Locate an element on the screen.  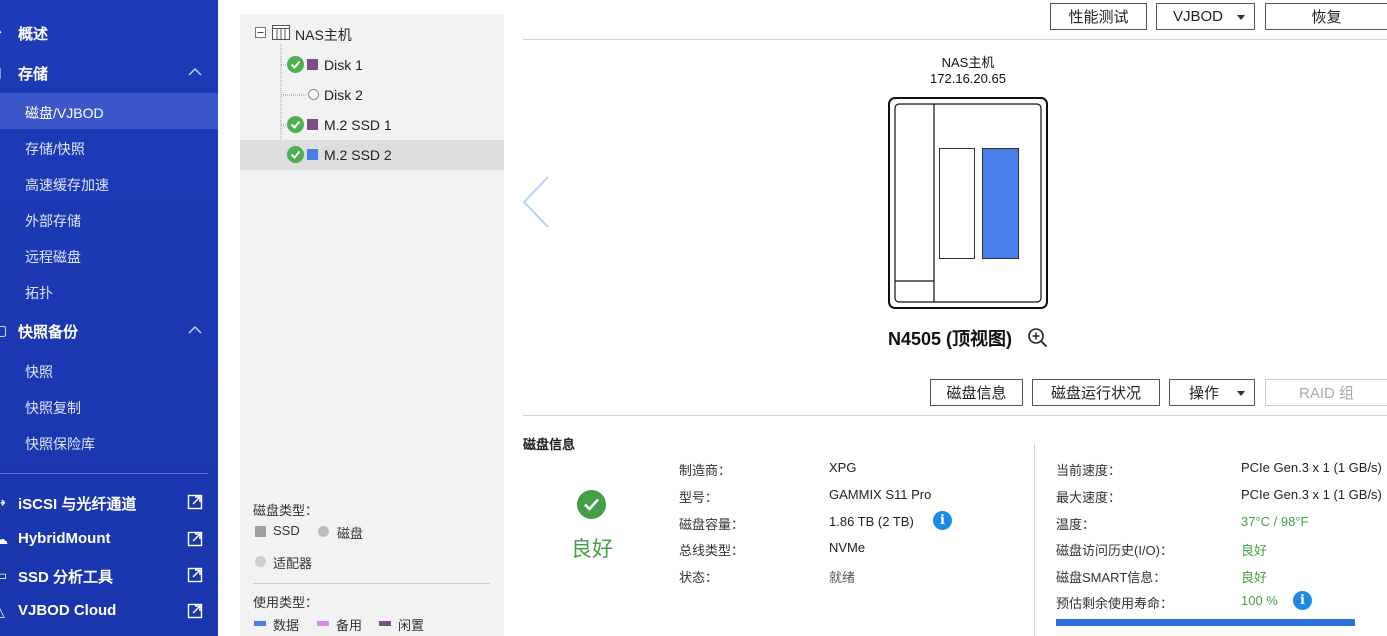
info-key-model: 型号： is located at coordinates (699, 497).